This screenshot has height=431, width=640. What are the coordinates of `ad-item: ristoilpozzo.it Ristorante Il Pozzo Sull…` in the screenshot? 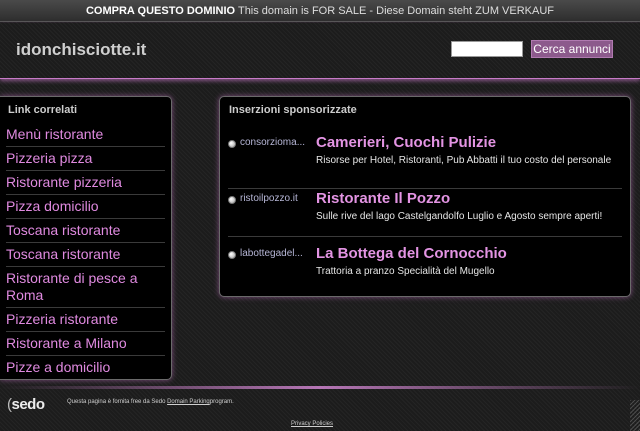 It's located at (426, 214).